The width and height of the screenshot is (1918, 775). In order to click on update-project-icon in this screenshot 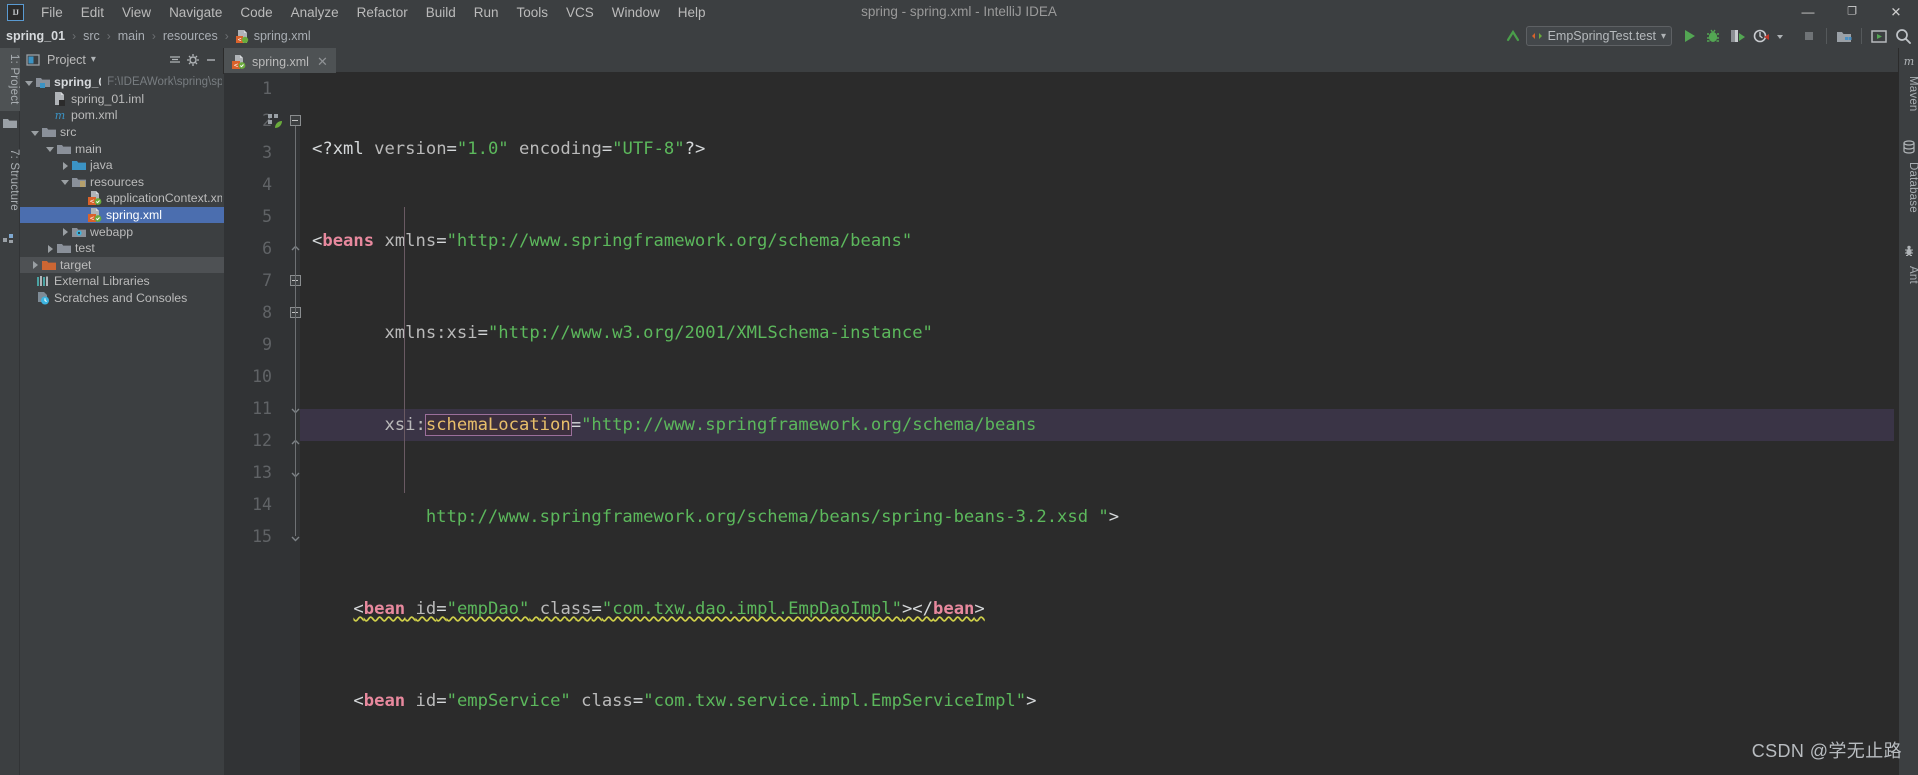, I will do `click(1513, 36)`.